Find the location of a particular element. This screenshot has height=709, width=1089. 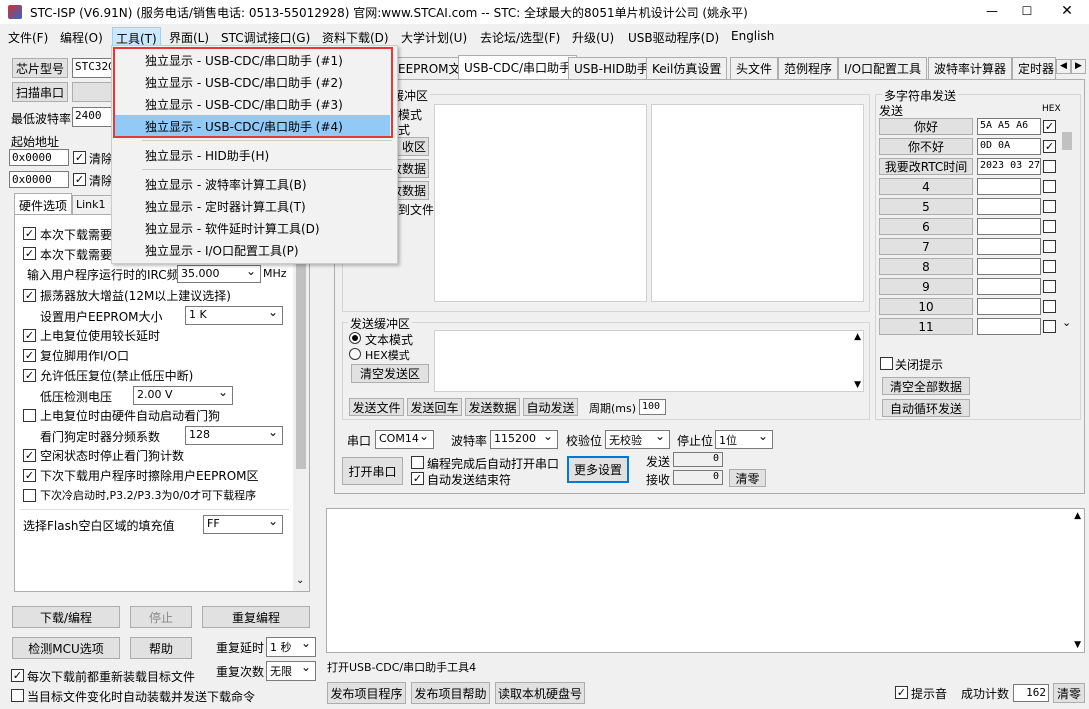

menu-download: 资料下载(D) is located at coordinates (355, 37).